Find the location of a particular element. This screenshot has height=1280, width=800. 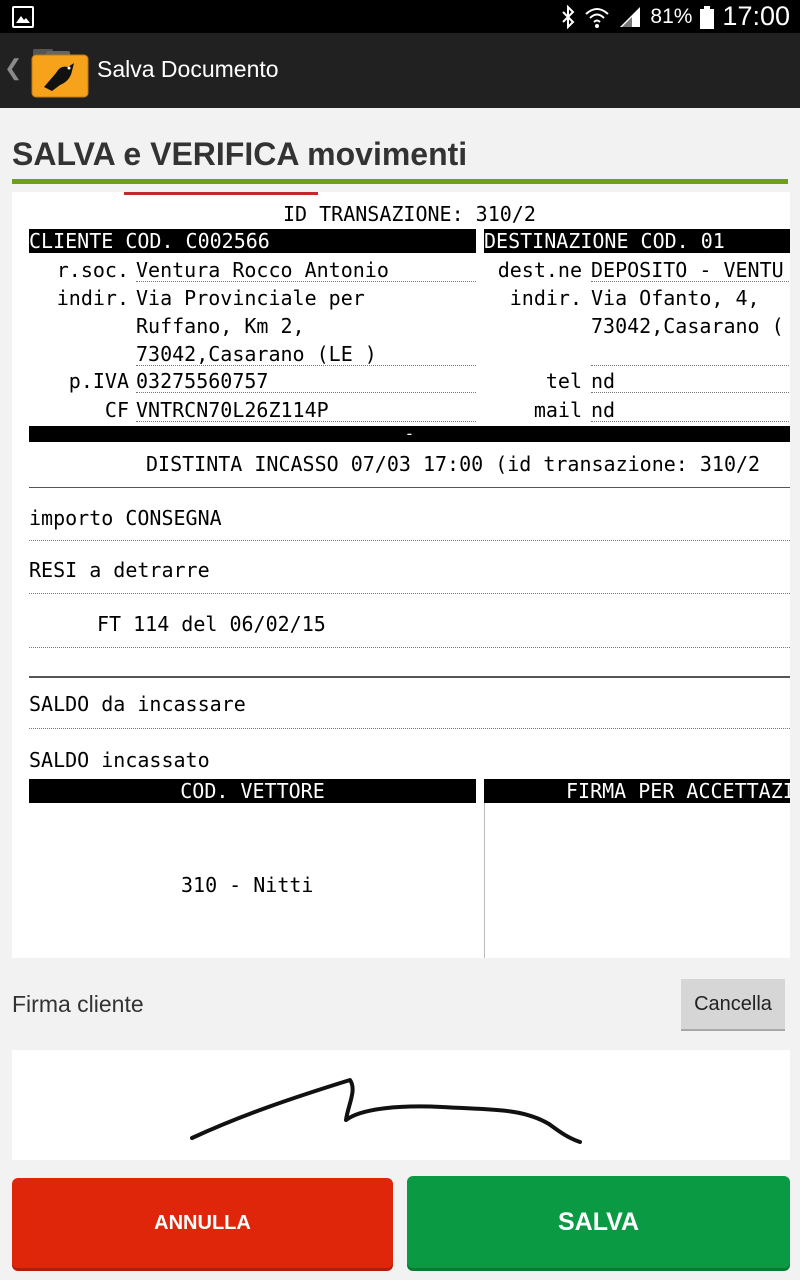

ft-line: FT 114 del 06/02/15 is located at coordinates (211, 624).